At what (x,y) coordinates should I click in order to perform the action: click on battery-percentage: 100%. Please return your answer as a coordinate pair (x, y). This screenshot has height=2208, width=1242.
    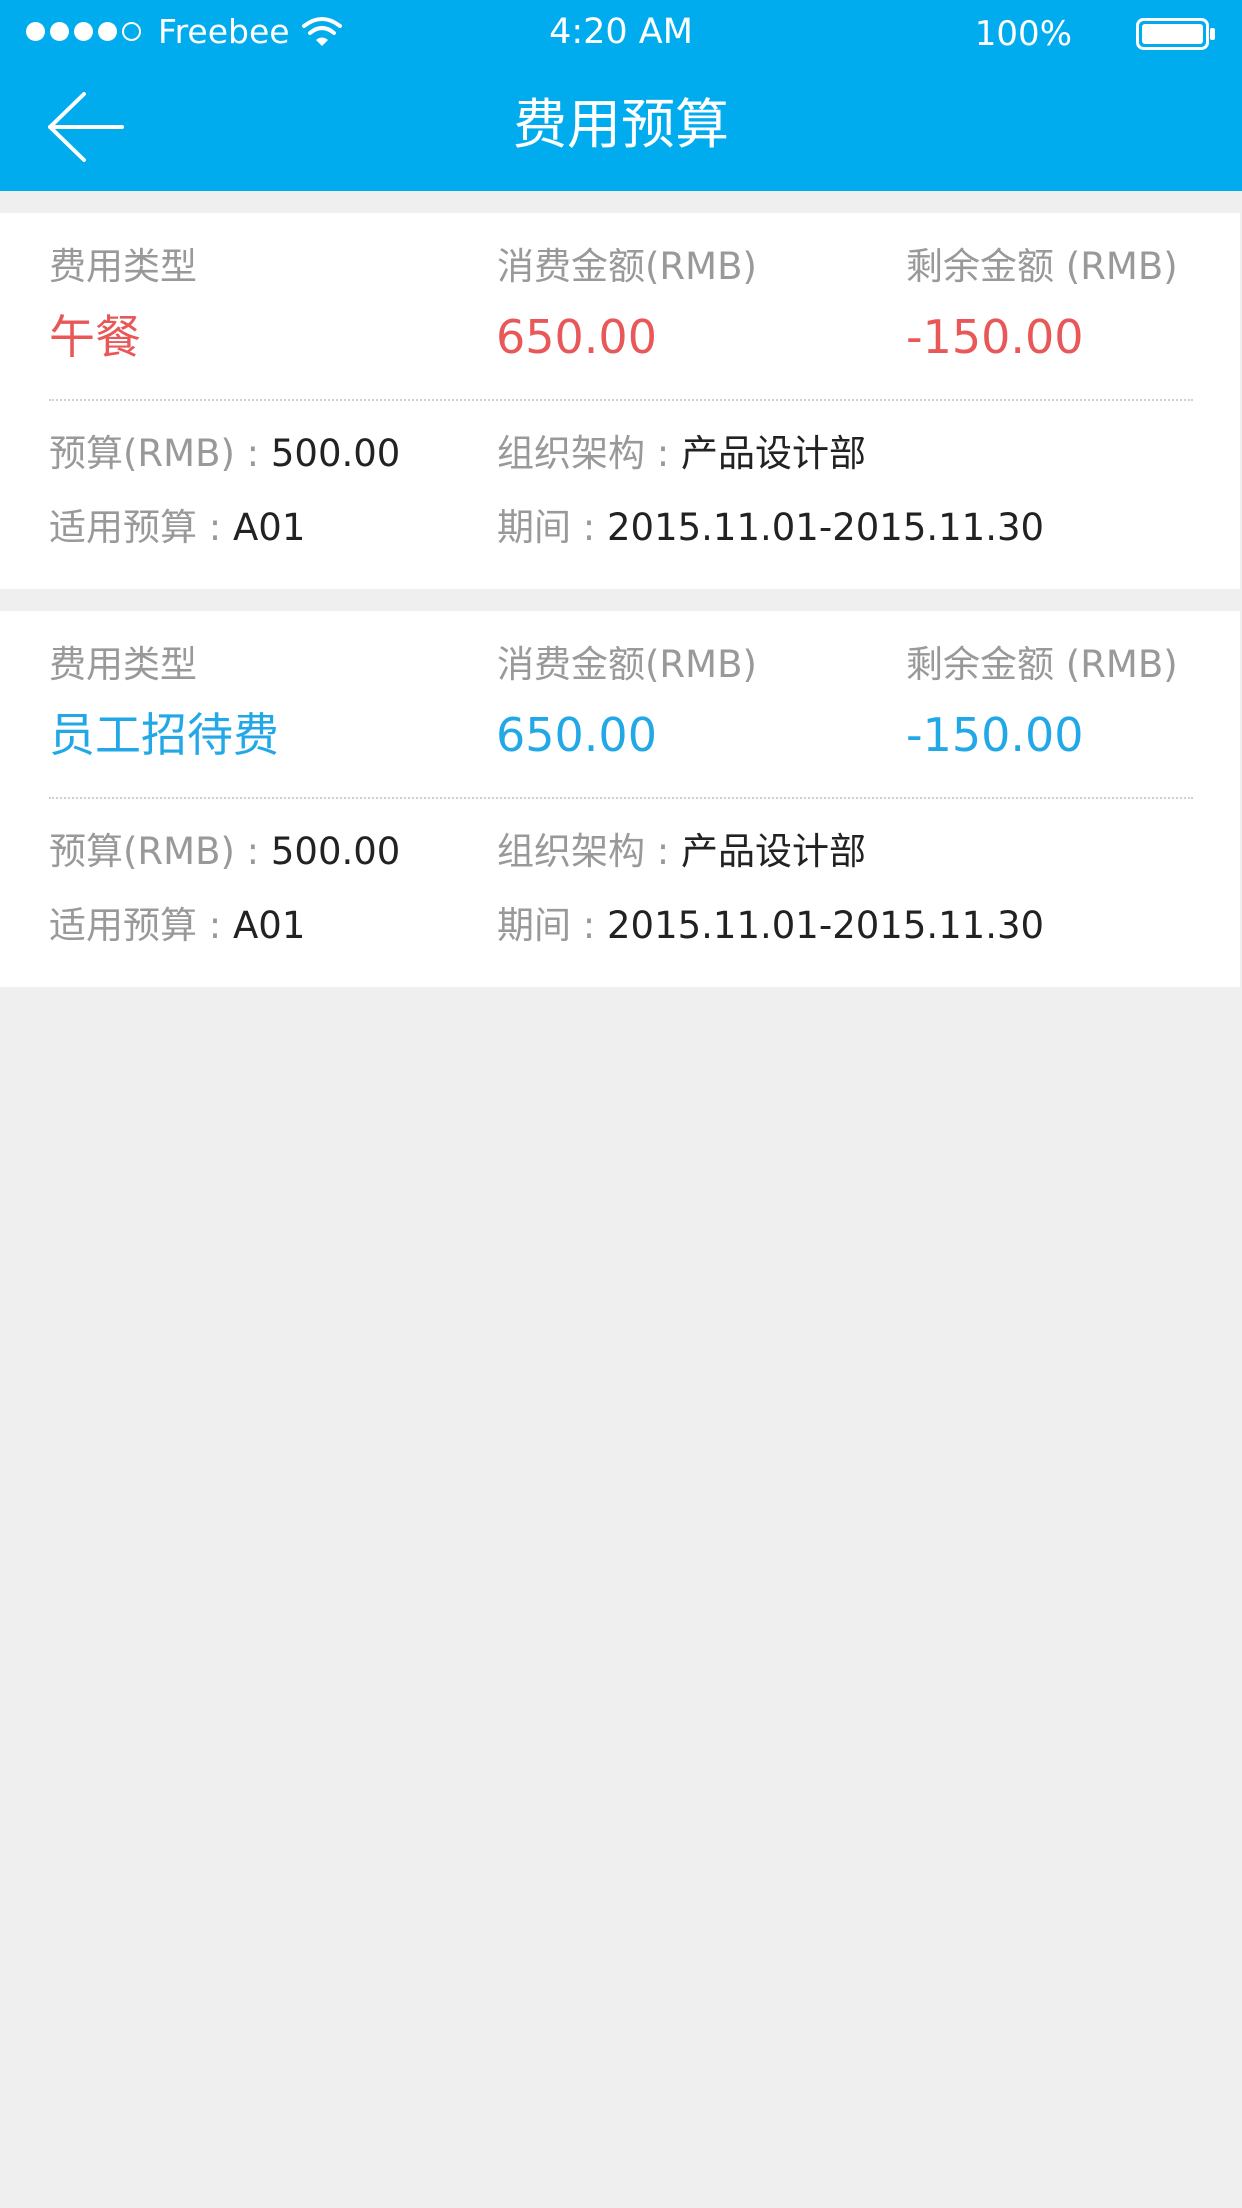
    Looking at the image, I should click on (1023, 34).